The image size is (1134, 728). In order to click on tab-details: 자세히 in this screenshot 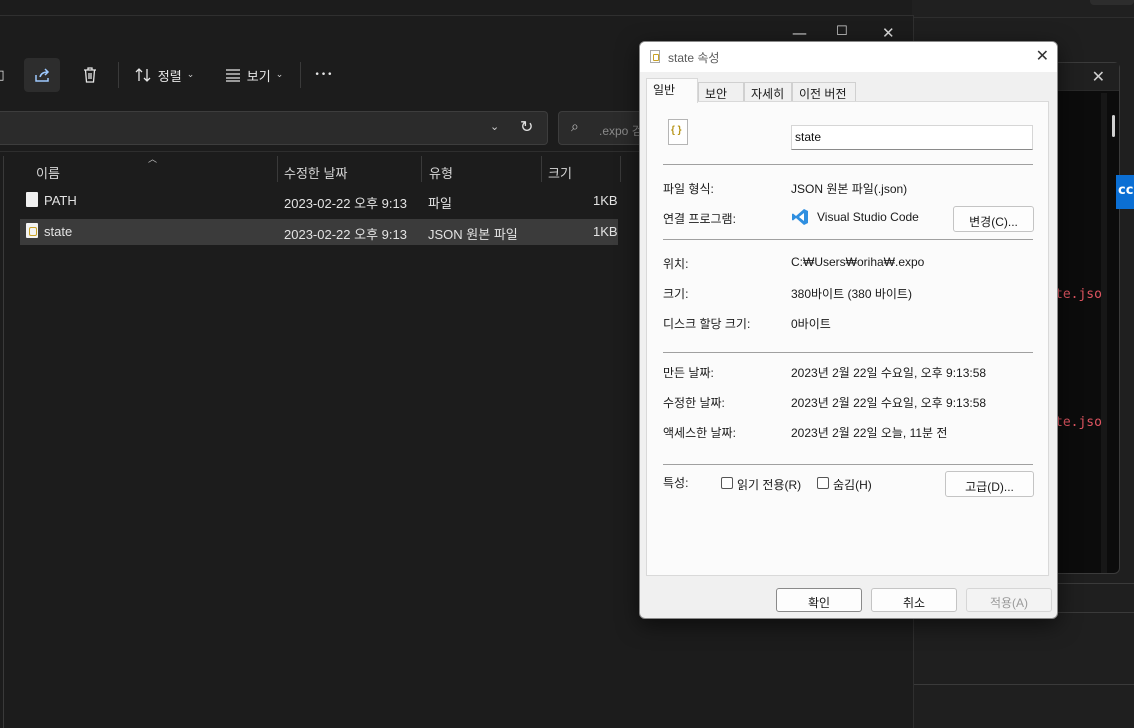, I will do `click(768, 92)`.